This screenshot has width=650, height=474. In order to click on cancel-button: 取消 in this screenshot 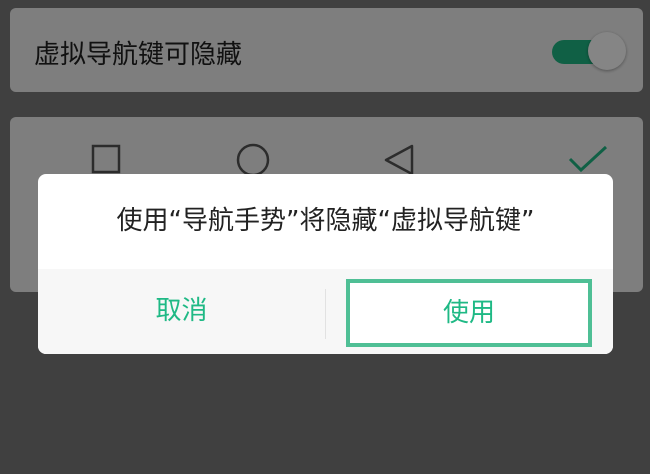, I will do `click(181, 311)`.